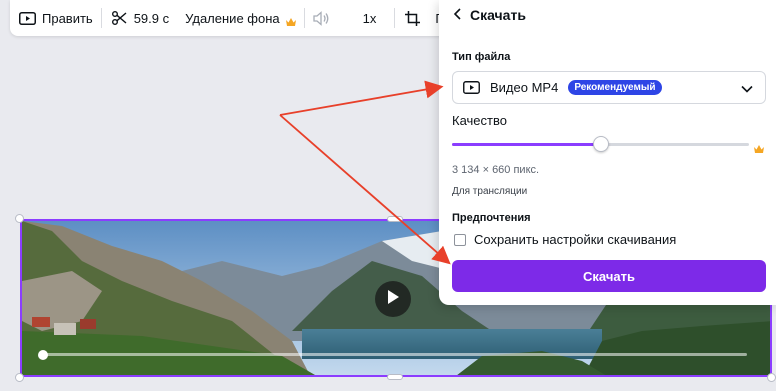 The width and height of the screenshot is (776, 391). I want to click on save-settings-checkbox, so click(460, 239).